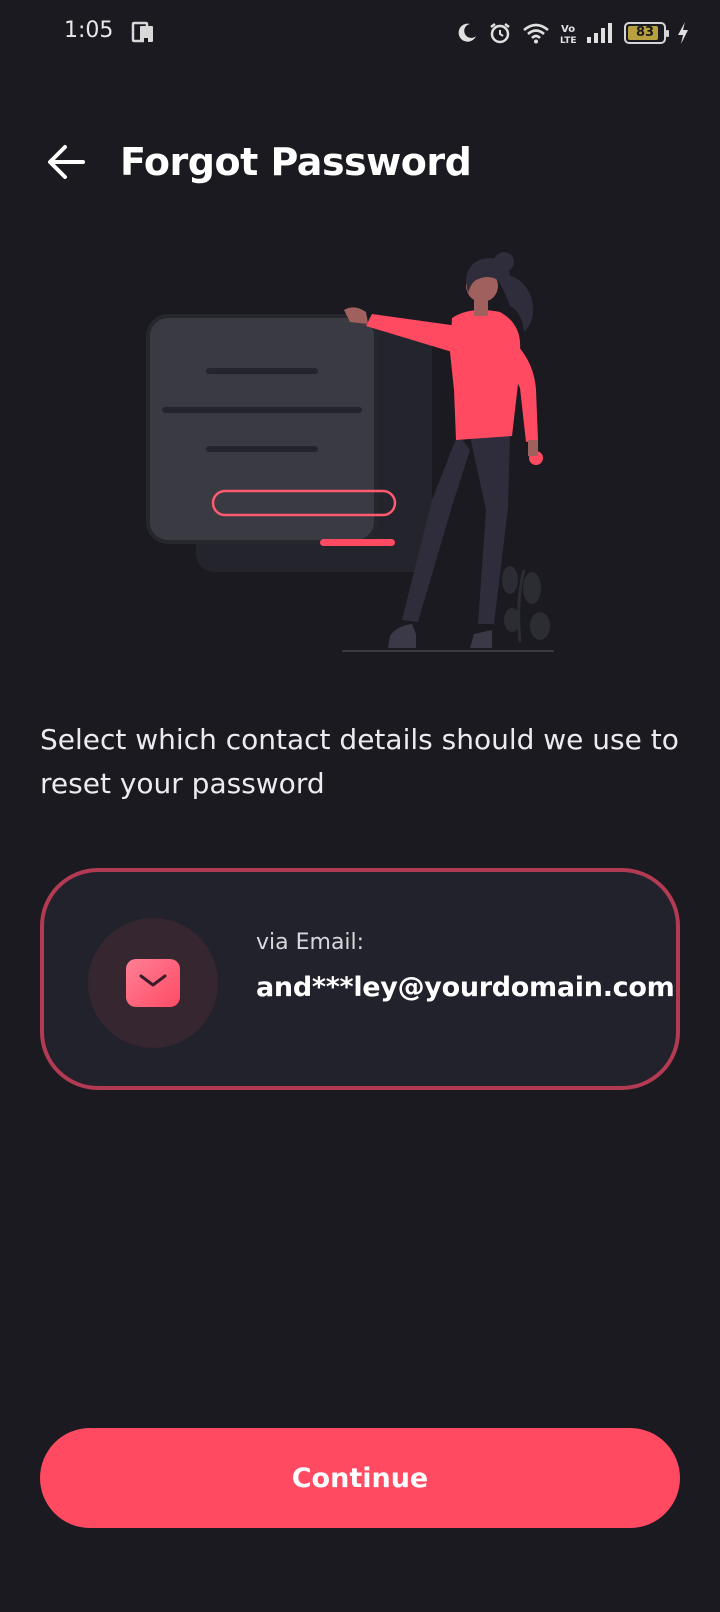 The image size is (720, 1612). I want to click on volte-icon: Vo LTE, so click(568, 33).